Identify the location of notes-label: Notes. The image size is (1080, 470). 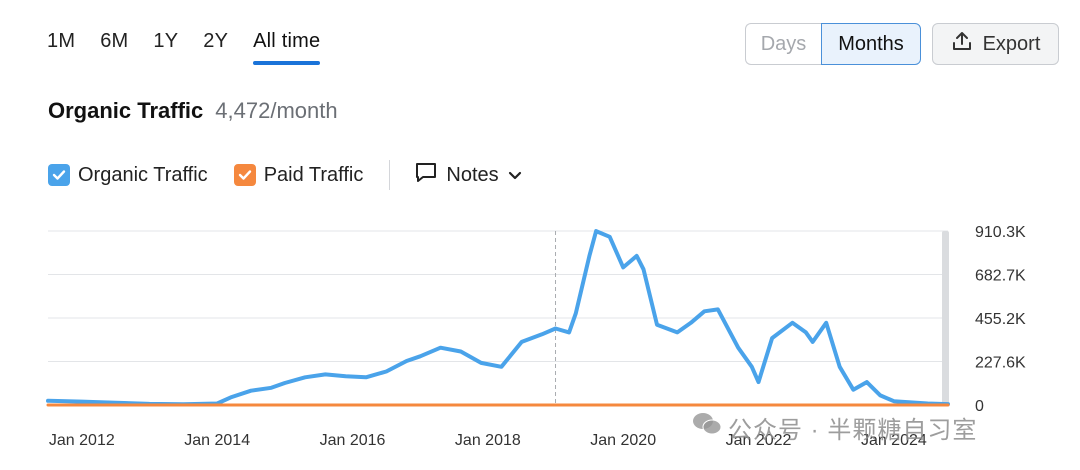
(472, 174).